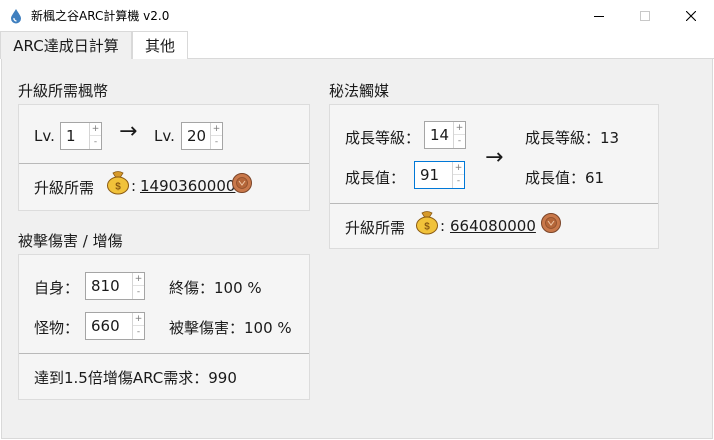 This screenshot has width=714, height=440. What do you see at coordinates (64, 188) in the screenshot?
I see `upgrade-cost-label: 升級所需` at bounding box center [64, 188].